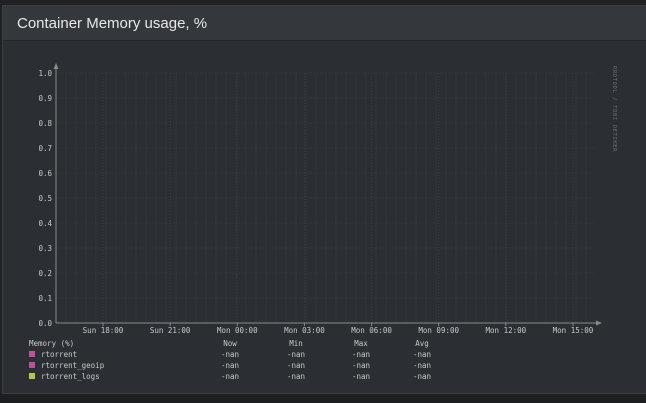 Image resolution: width=646 pixels, height=403 pixels. Describe the element at coordinates (323, 399) in the screenshot. I see `bottom-bar` at that location.